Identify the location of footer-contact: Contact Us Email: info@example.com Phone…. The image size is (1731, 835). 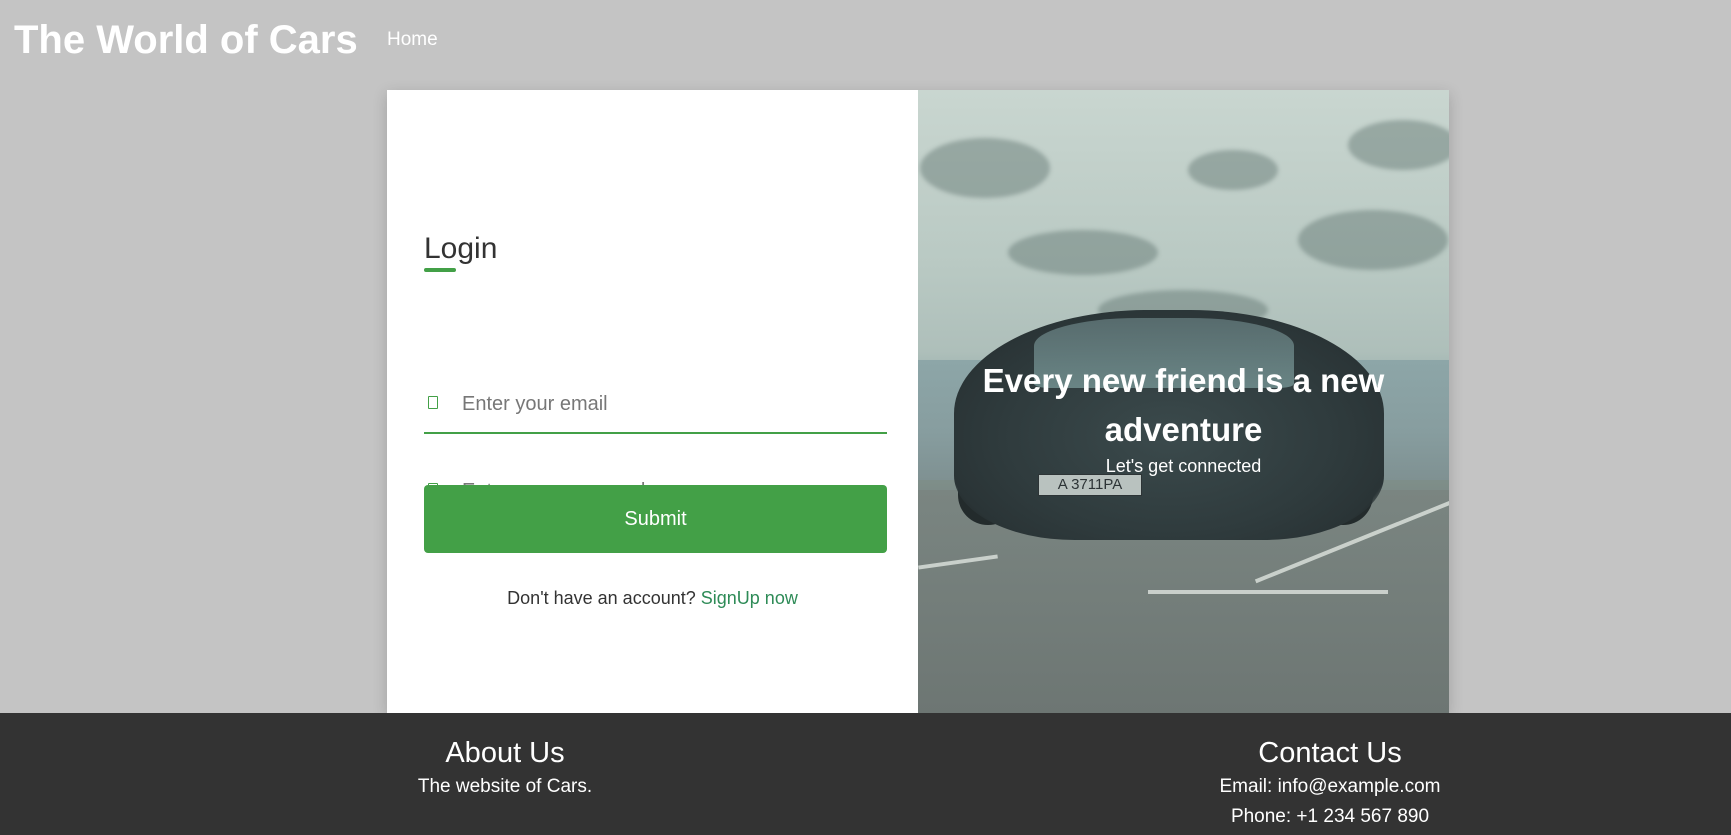
(1330, 783).